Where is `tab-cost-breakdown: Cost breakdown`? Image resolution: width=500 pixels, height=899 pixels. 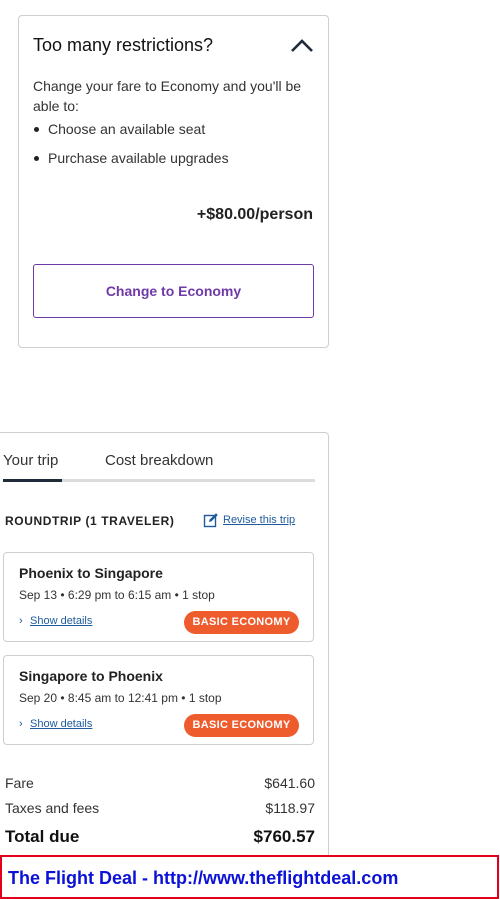 tab-cost-breakdown: Cost breakdown is located at coordinates (159, 465).